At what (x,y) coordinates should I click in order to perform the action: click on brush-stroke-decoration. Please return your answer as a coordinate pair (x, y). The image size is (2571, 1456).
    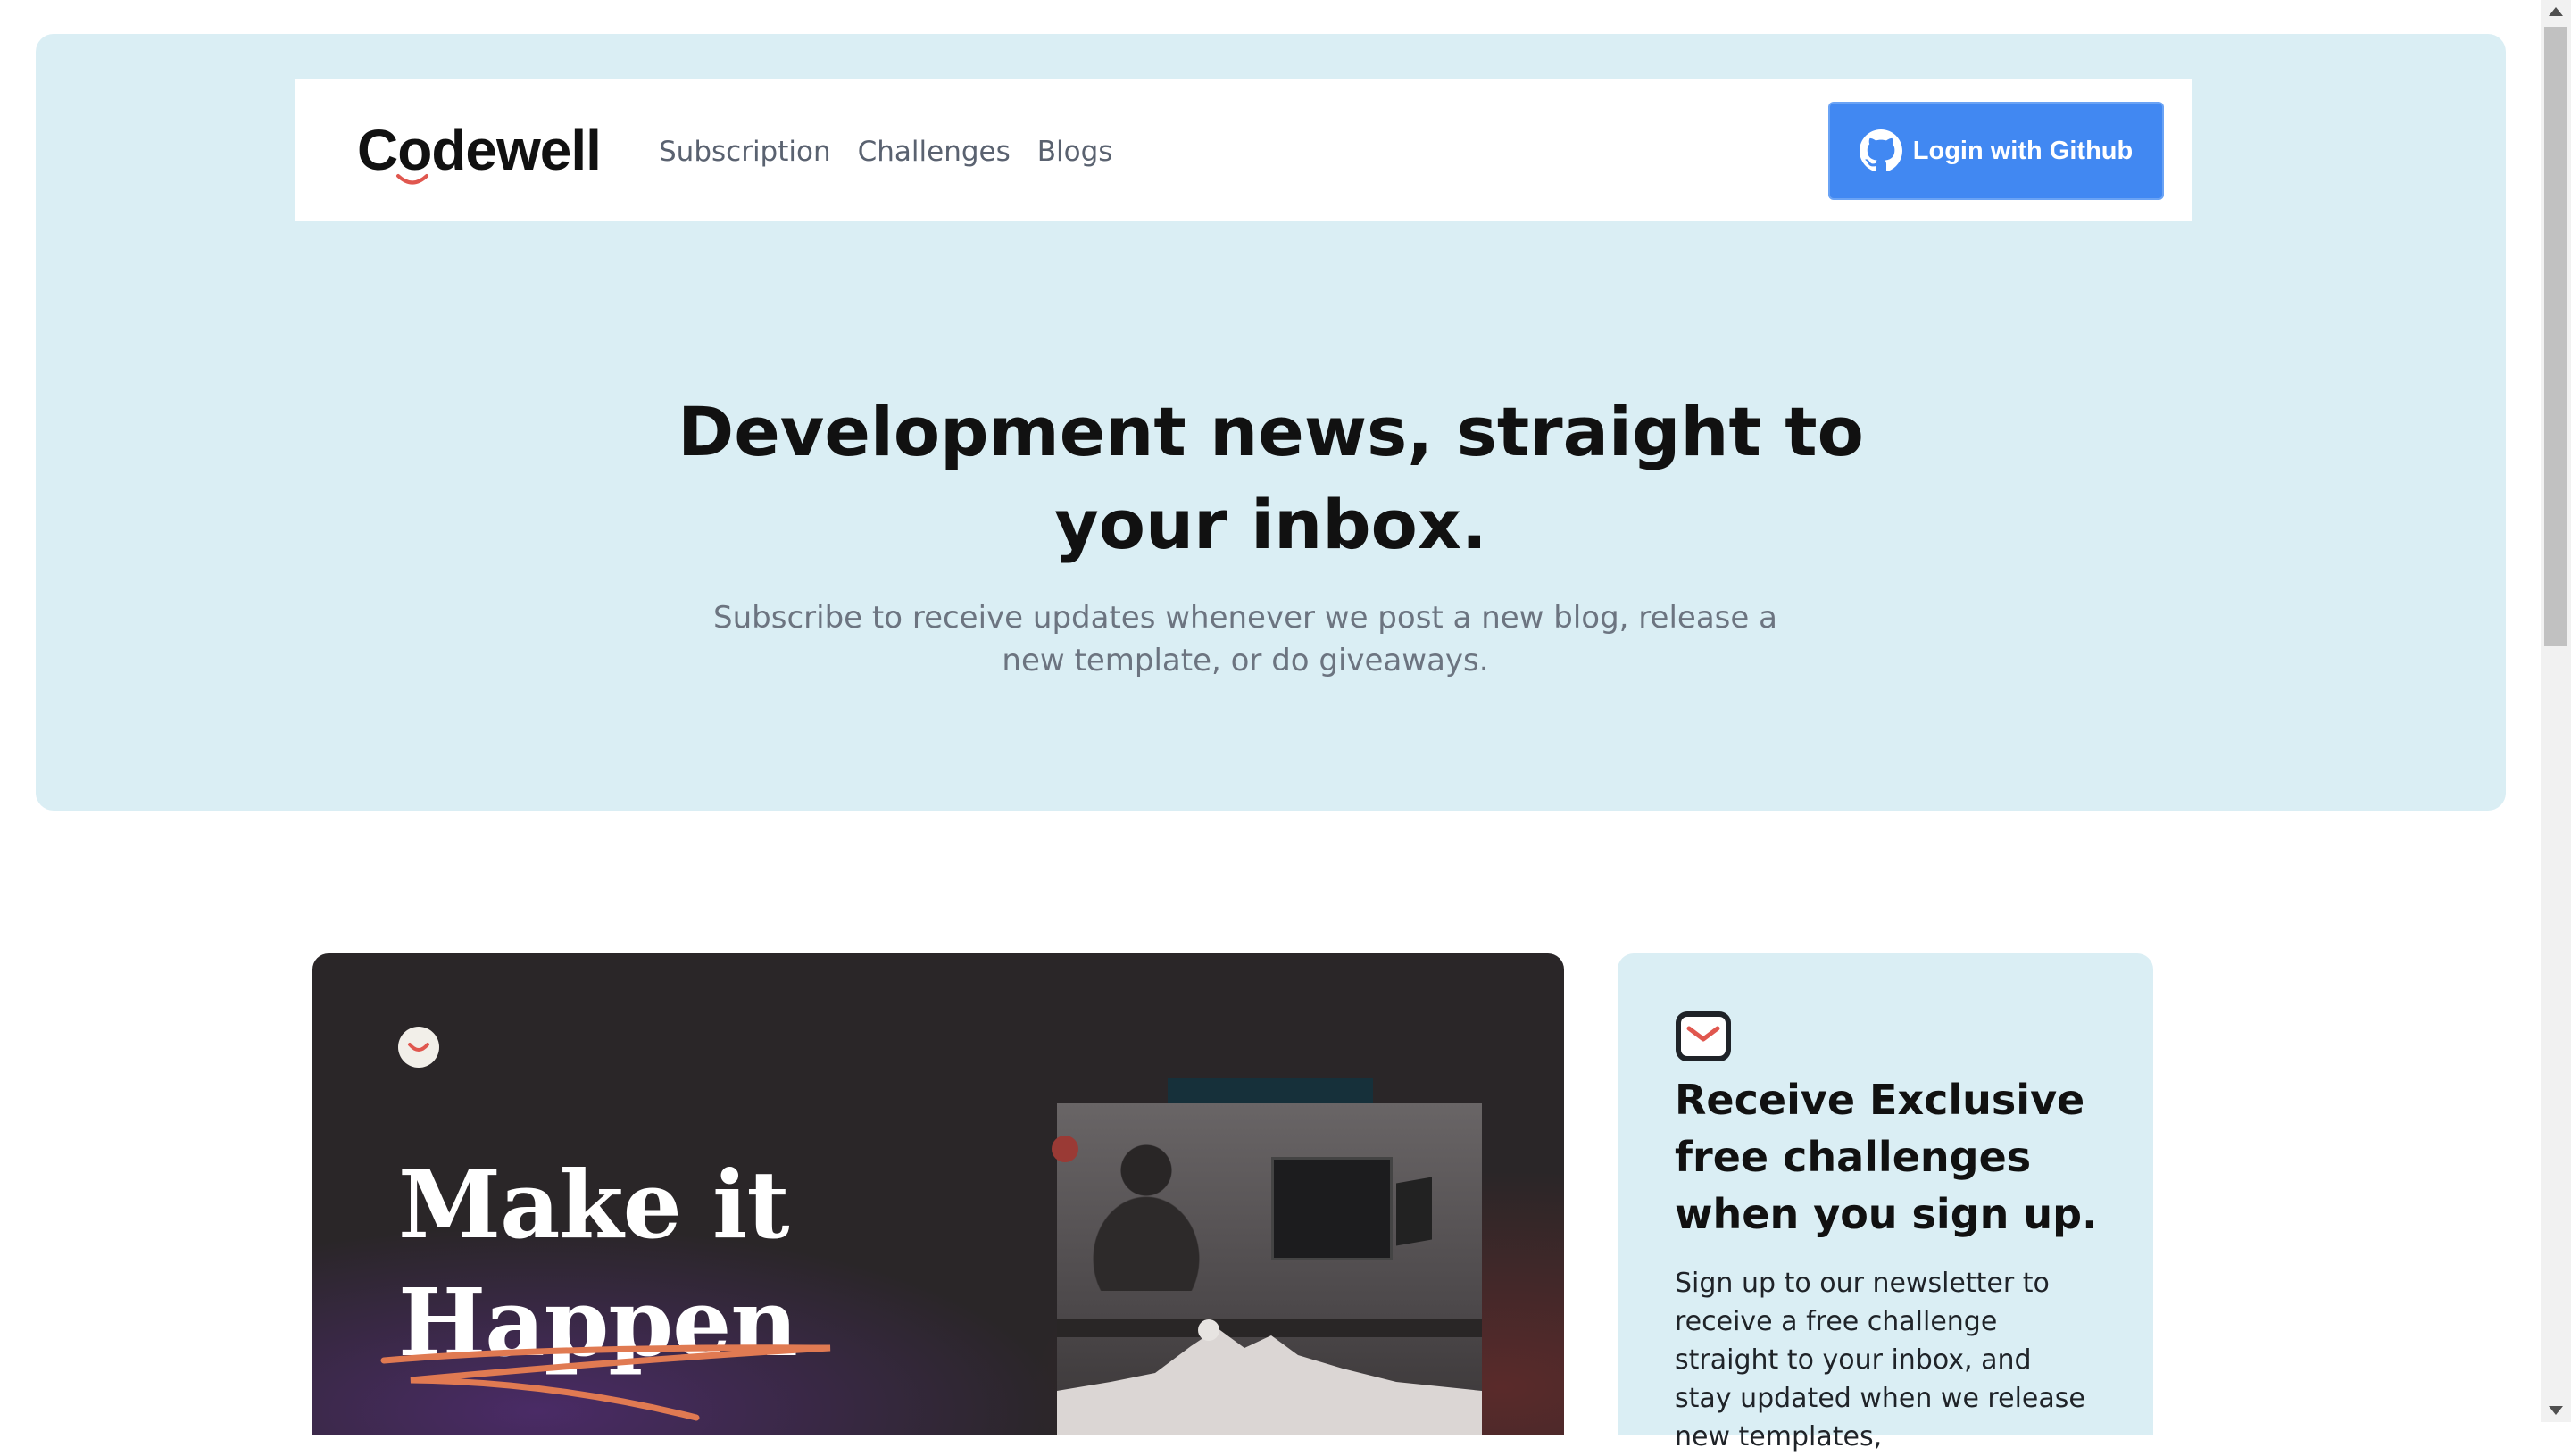
    Looking at the image, I should click on (605, 1383).